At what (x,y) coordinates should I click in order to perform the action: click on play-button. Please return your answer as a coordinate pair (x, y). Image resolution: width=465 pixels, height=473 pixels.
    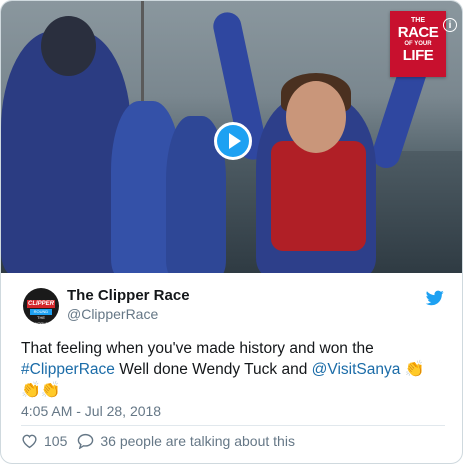
    Looking at the image, I should click on (233, 141).